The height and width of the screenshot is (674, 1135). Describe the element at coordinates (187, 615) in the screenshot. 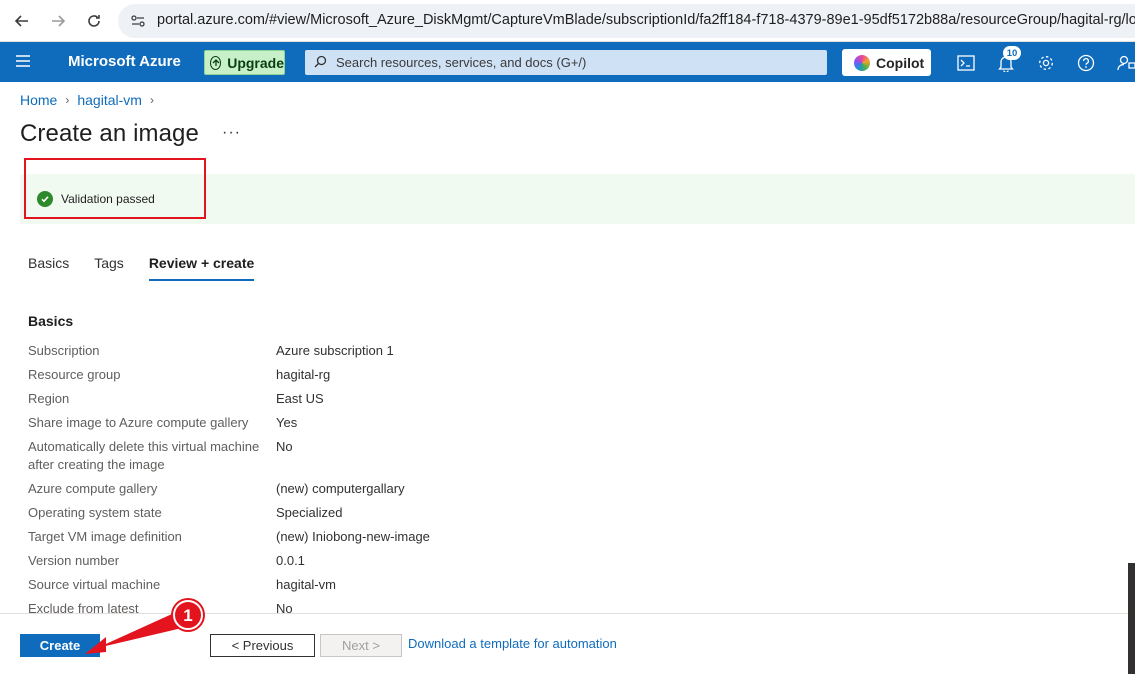

I see `step-number: 1` at that location.